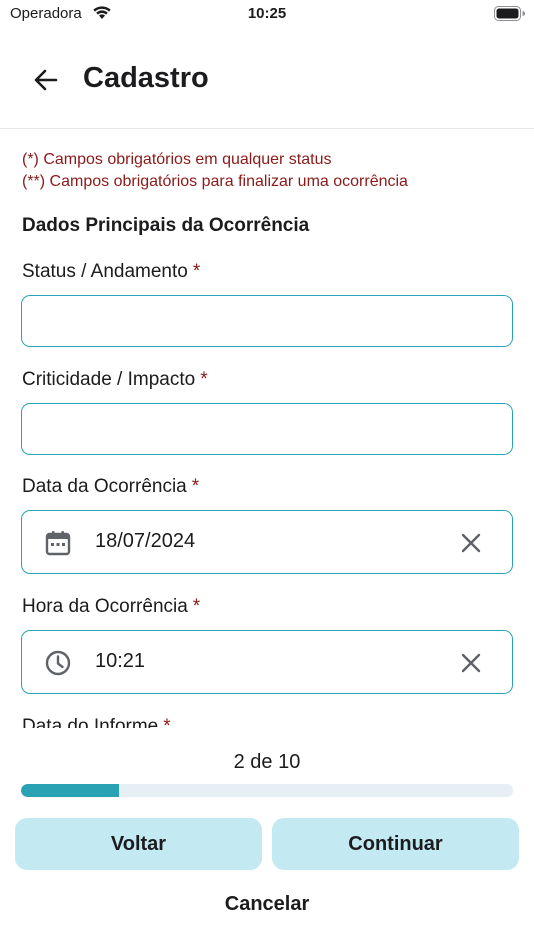 This screenshot has width=534, height=950. I want to click on criticidade-label-text: Criticidade / Impacto, so click(109, 379).